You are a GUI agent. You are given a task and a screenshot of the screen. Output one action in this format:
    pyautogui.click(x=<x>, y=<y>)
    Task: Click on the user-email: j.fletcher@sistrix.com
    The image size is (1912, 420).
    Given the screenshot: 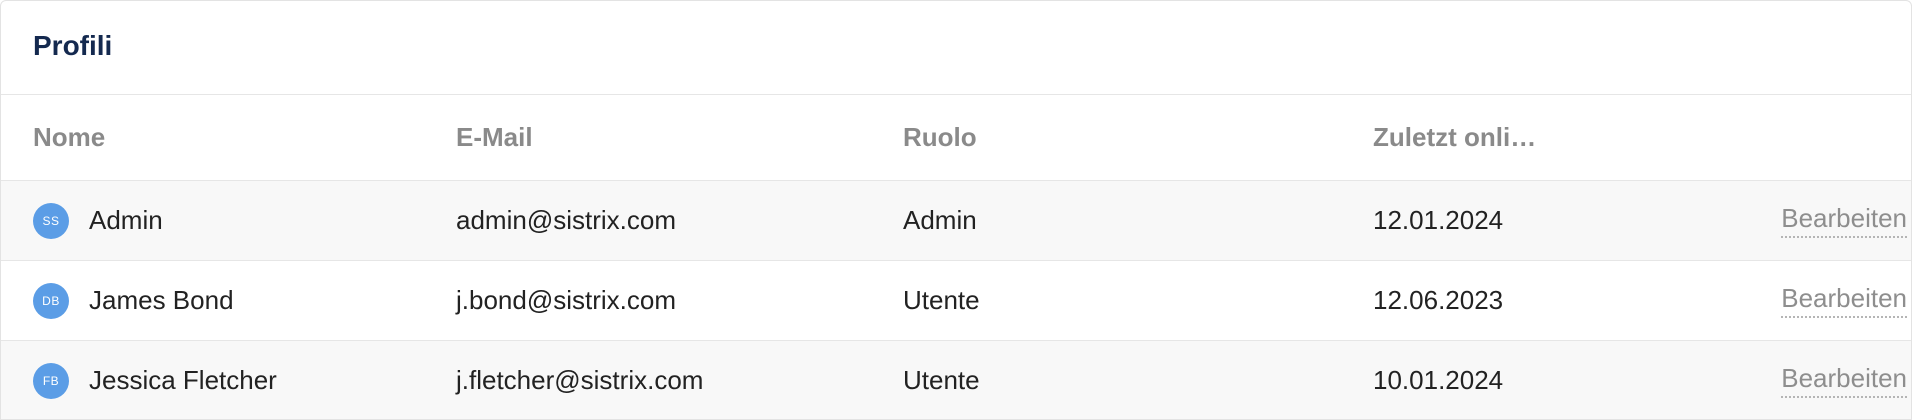 What is the action you would take?
    pyautogui.click(x=580, y=380)
    